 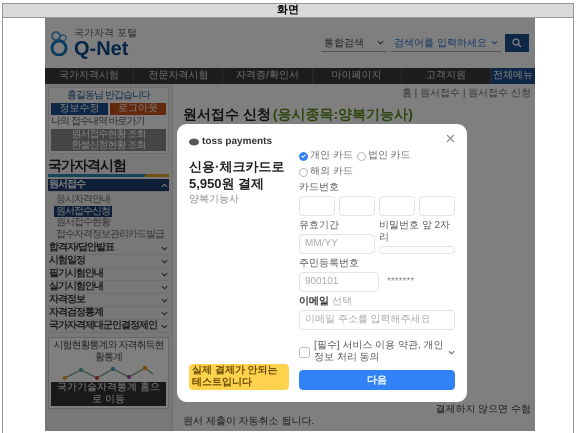 I want to click on submenu-item: 원서접수현황, so click(x=83, y=222).